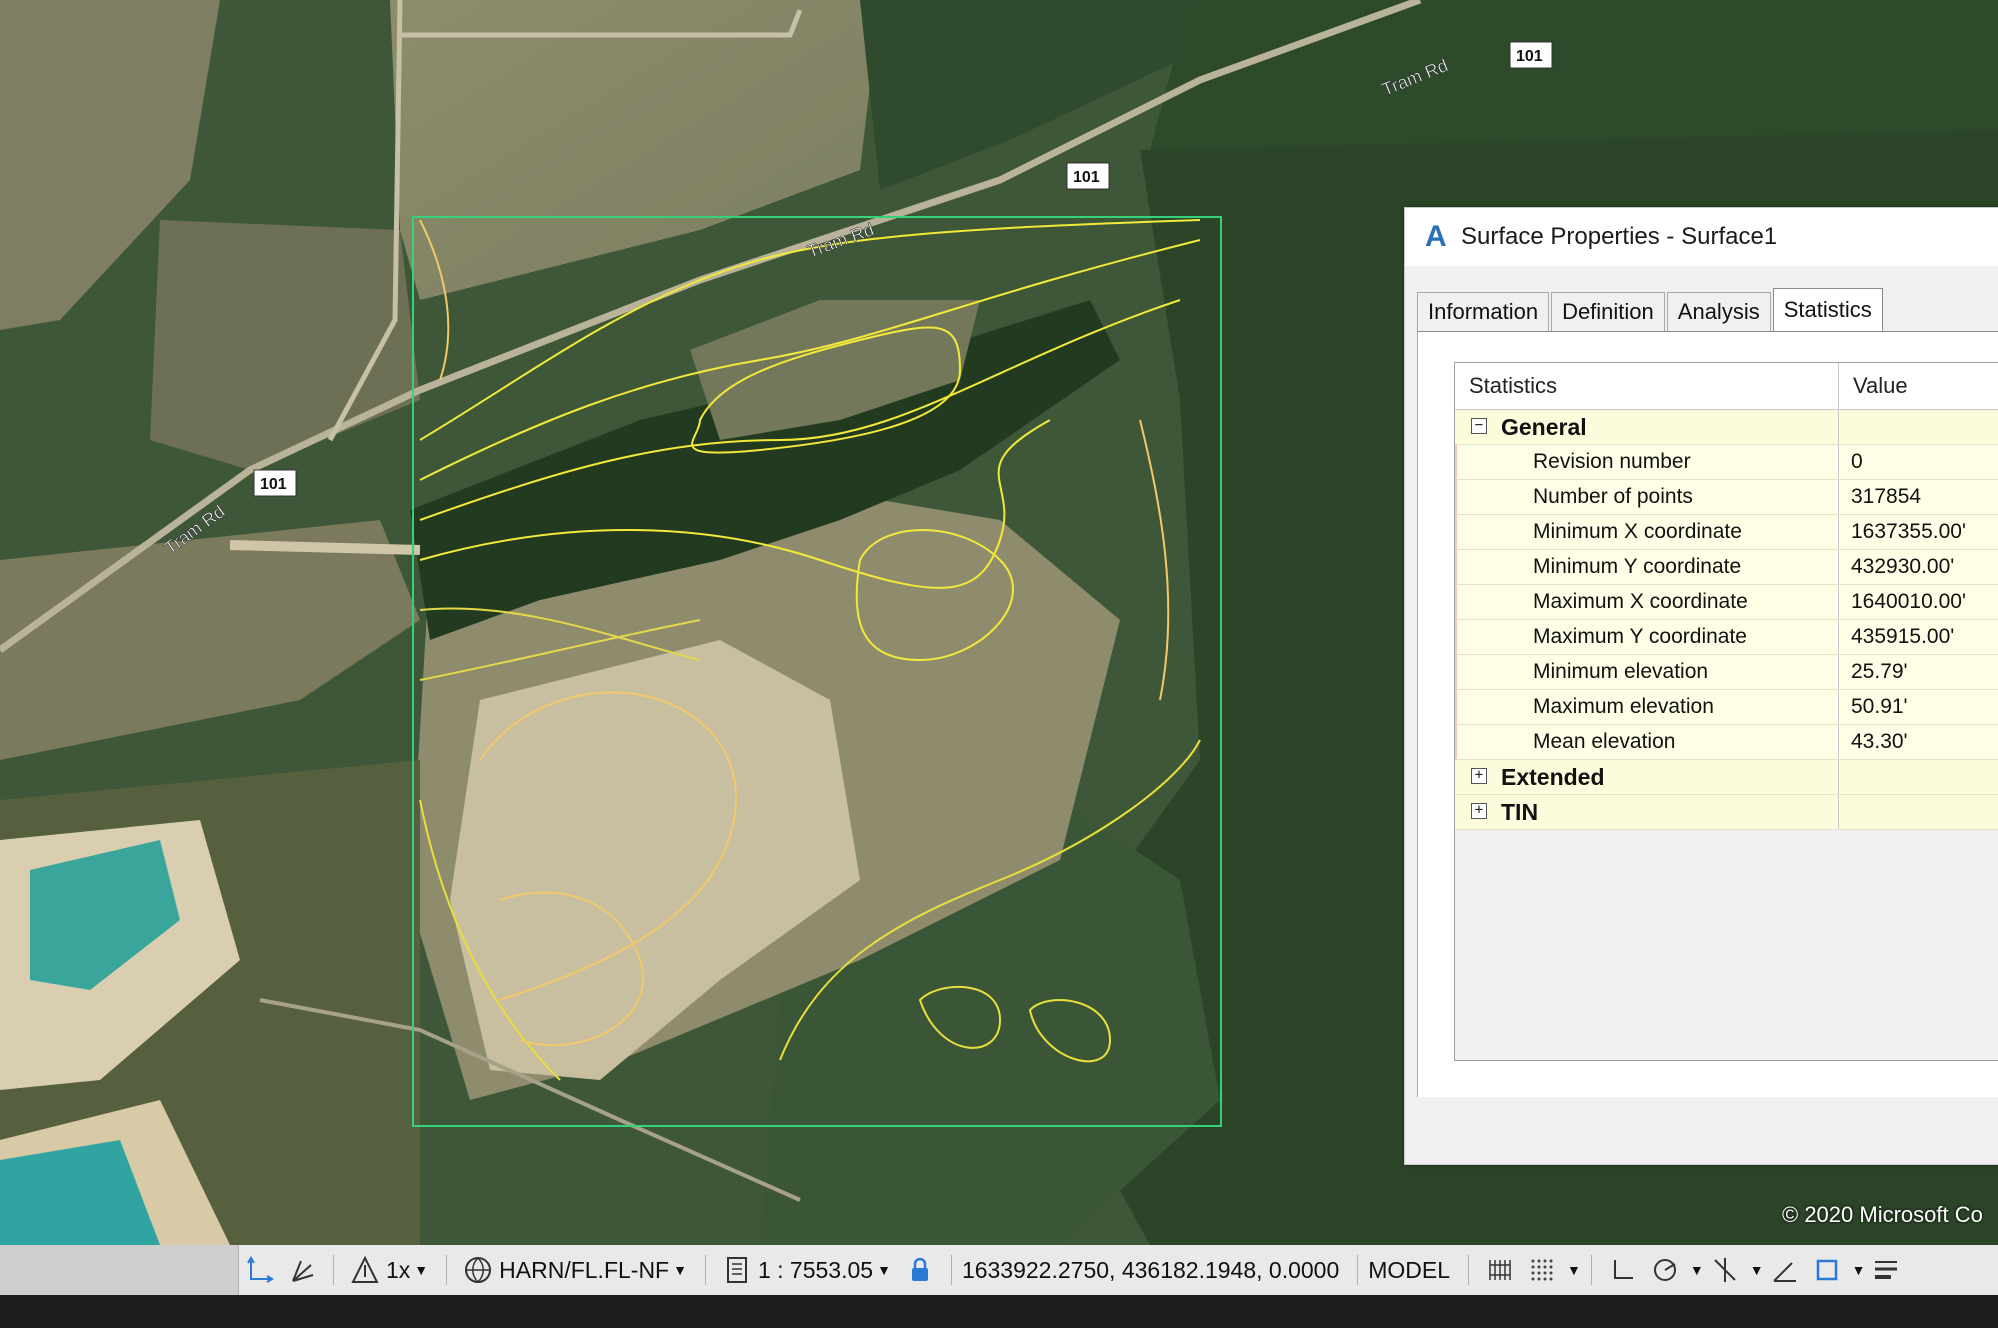  Describe the element at coordinates (1827, 1270) in the screenshot. I see `object-snap-icon` at that location.